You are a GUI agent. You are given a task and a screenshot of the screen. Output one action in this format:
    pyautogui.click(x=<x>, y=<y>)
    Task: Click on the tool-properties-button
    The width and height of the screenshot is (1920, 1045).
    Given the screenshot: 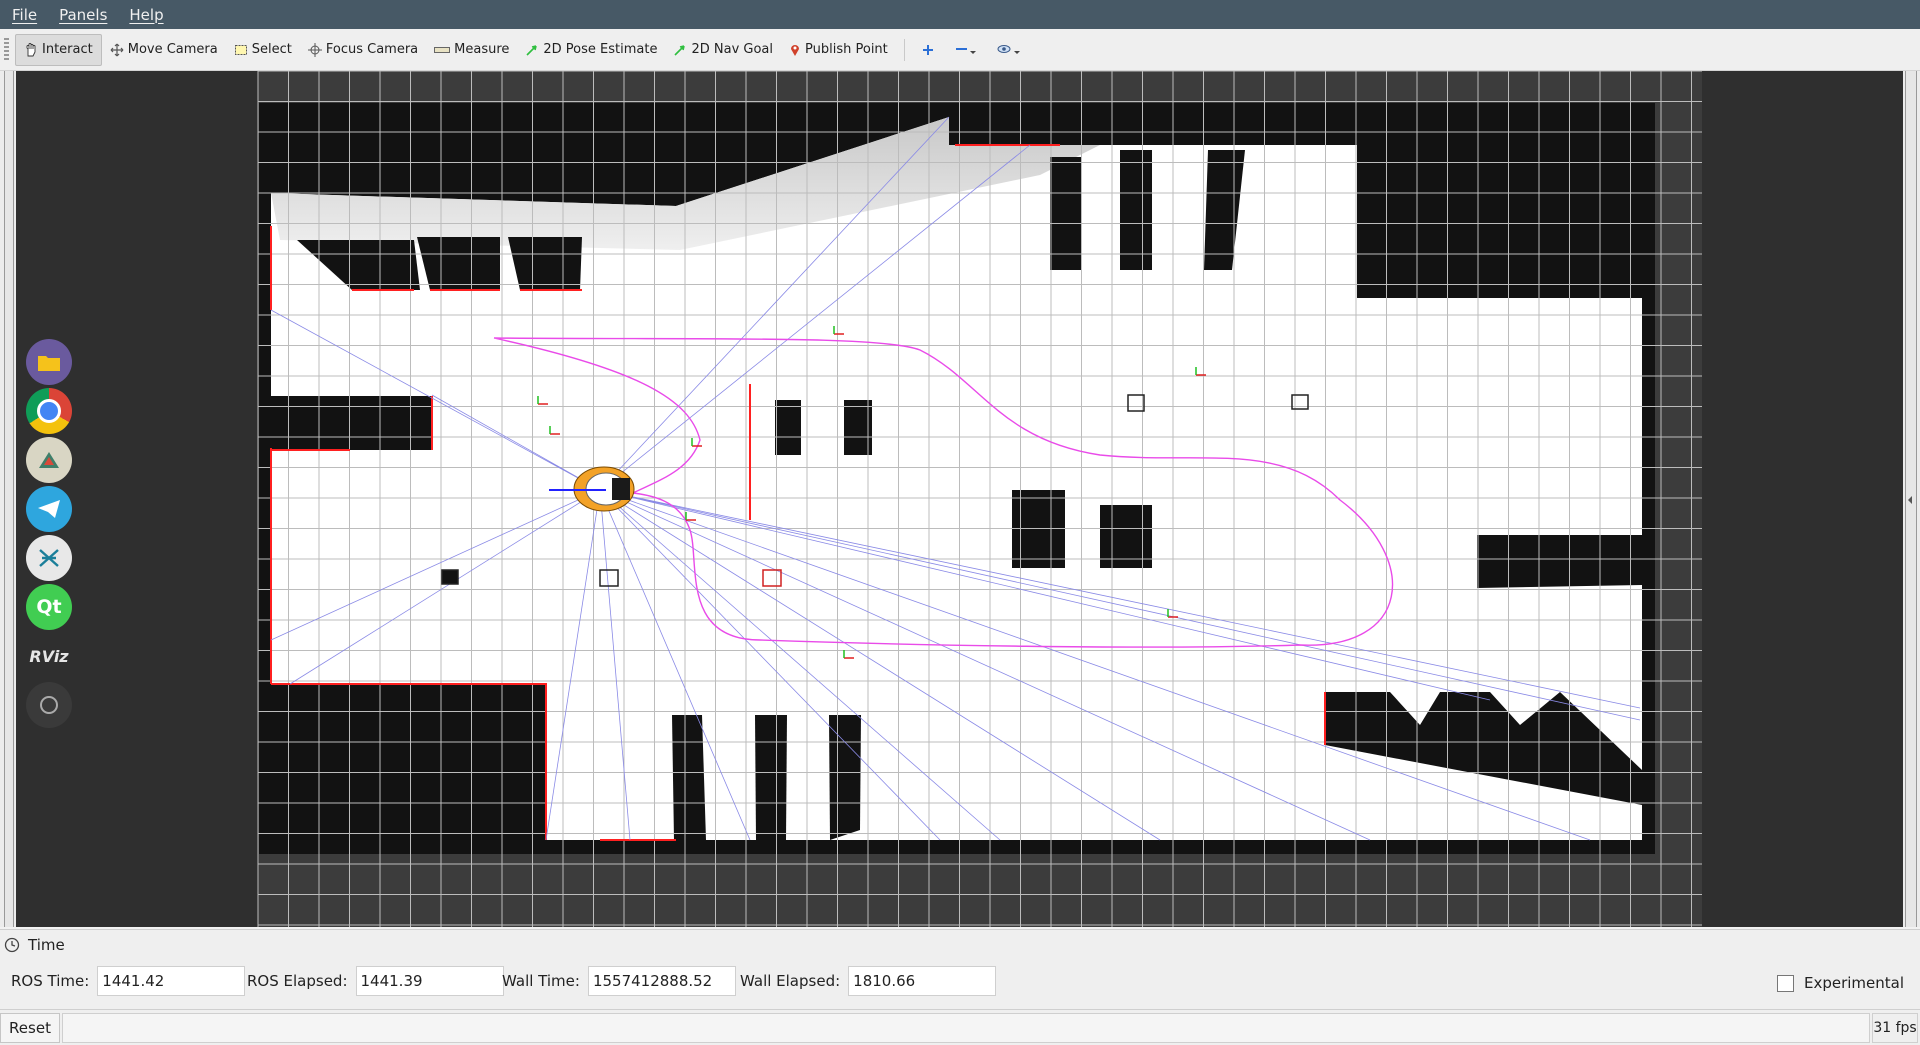 What is the action you would take?
    pyautogui.click(x=1011, y=50)
    